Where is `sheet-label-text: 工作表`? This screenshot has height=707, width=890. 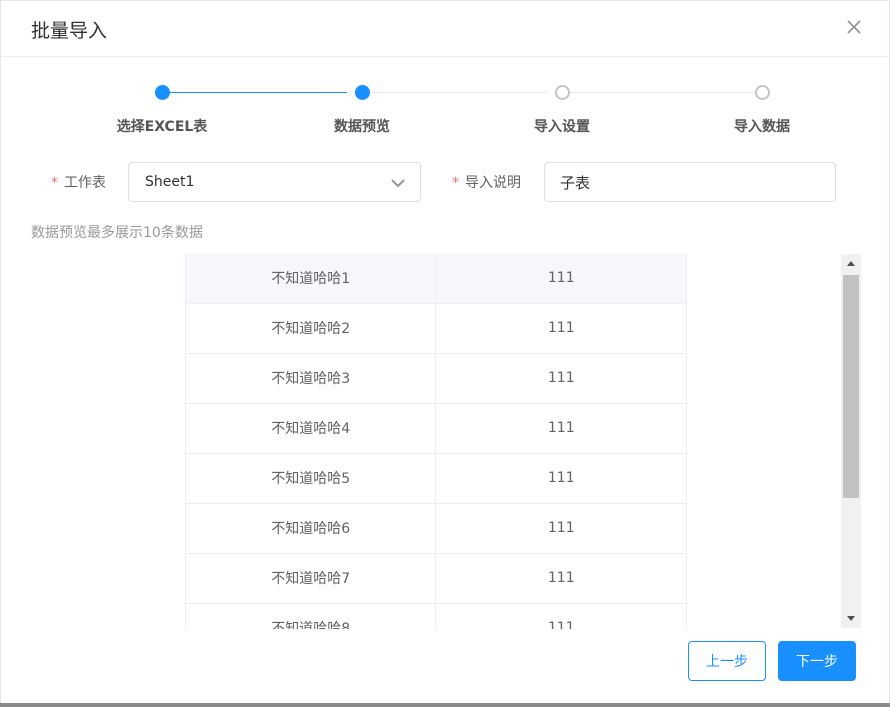
sheet-label-text: 工作表 is located at coordinates (85, 183).